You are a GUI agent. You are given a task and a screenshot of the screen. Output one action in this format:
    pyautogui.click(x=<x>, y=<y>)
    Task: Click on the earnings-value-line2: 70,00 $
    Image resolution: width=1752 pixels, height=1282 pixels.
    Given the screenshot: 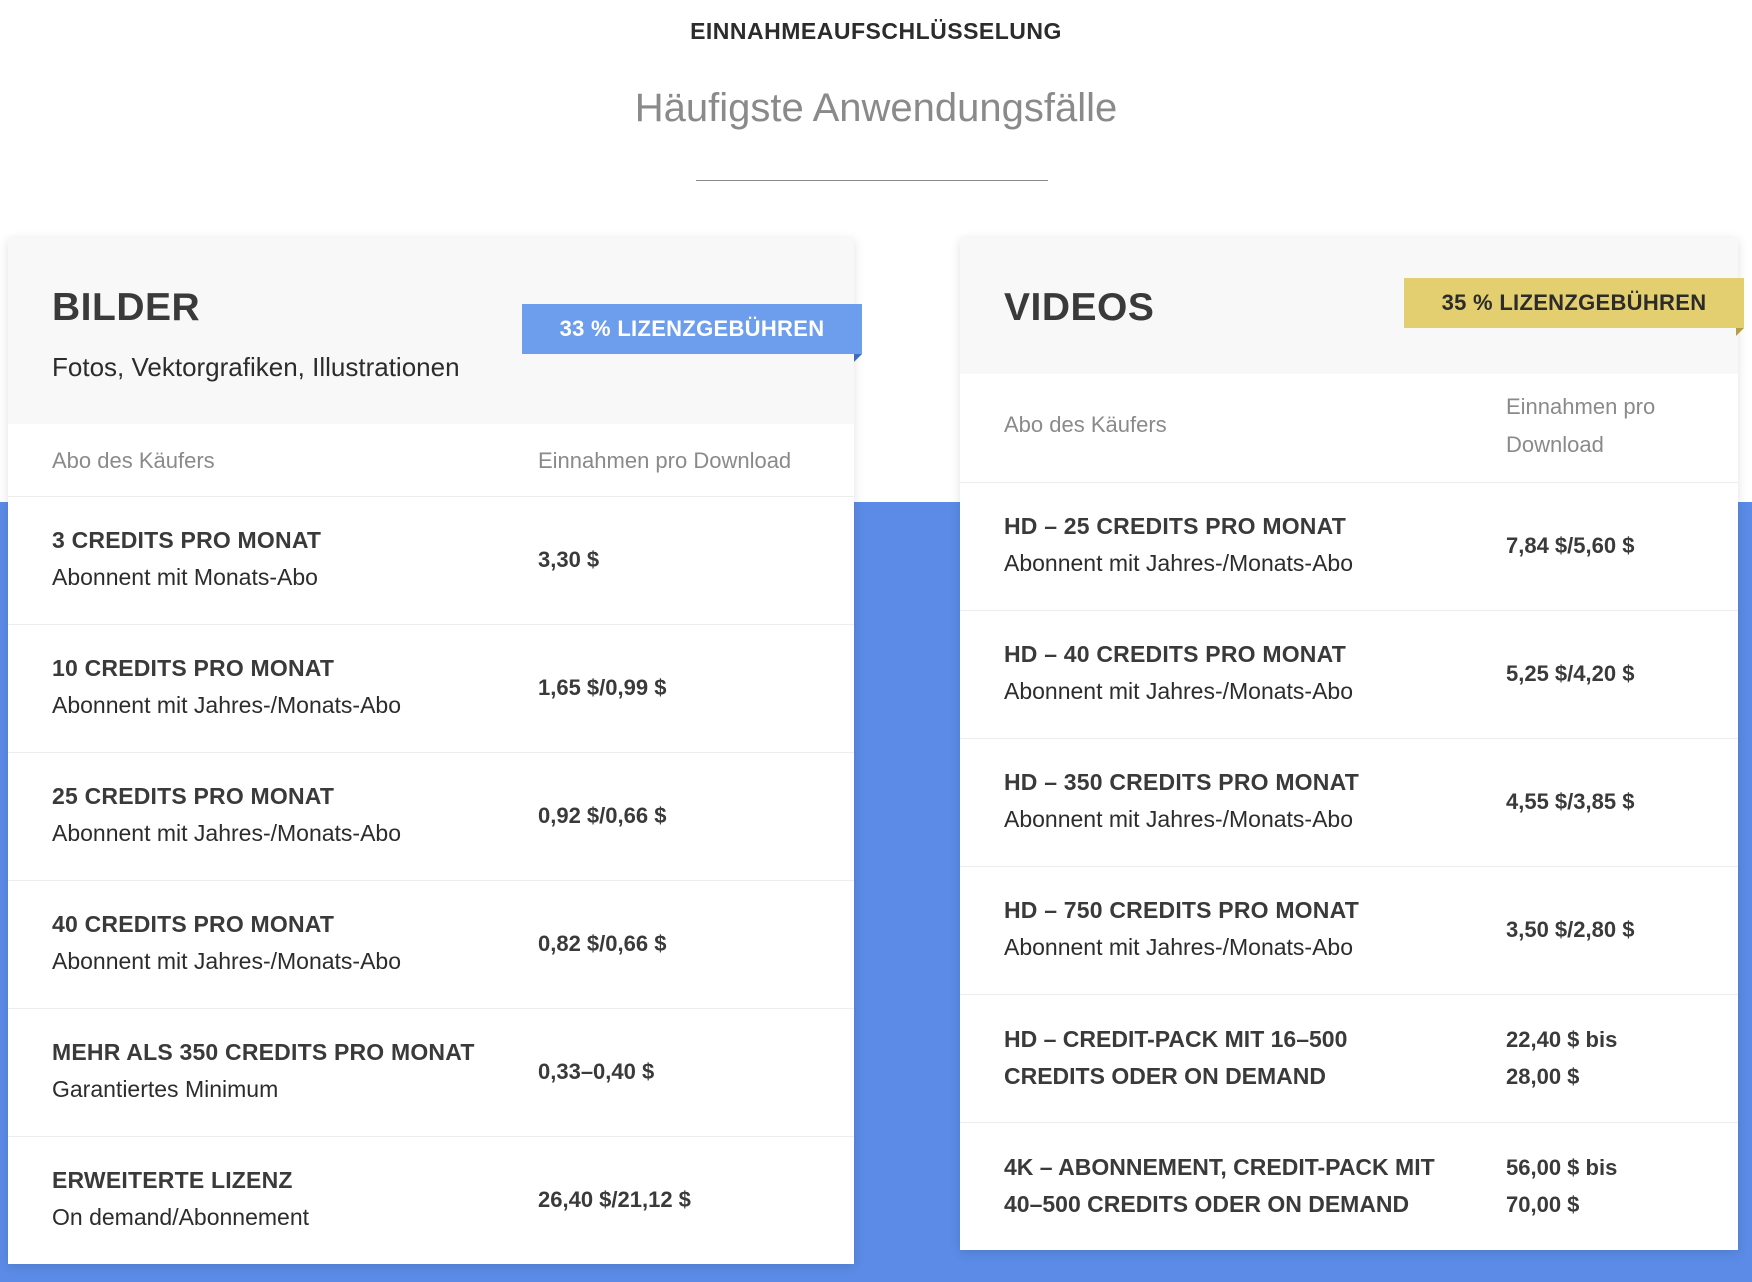 What is the action you would take?
    pyautogui.click(x=1543, y=1204)
    